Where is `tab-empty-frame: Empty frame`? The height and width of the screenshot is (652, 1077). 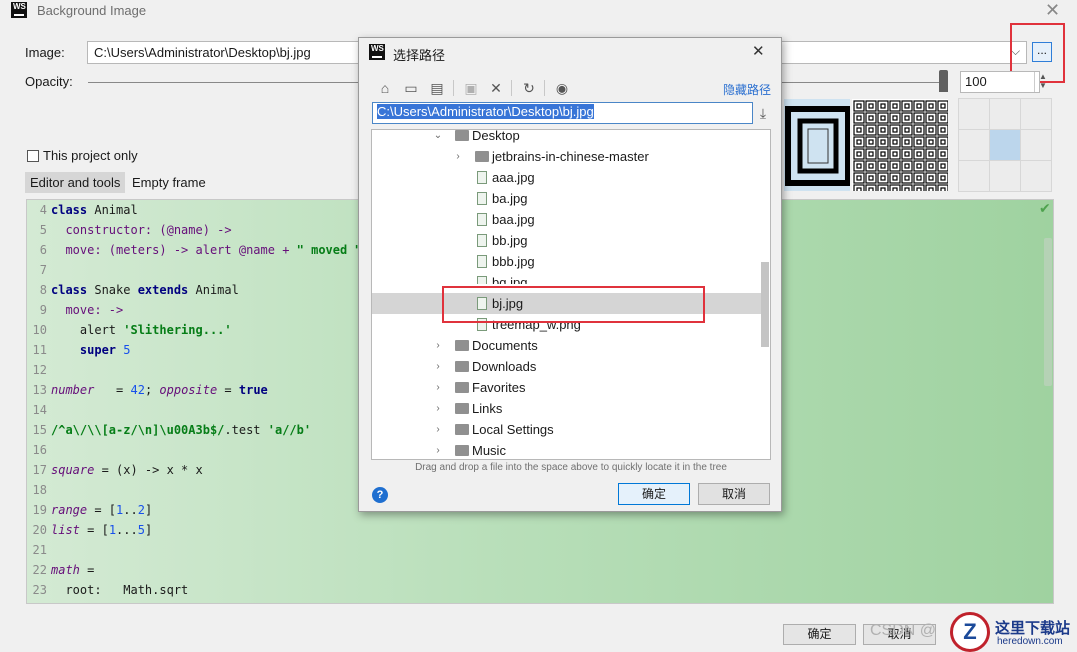 tab-empty-frame: Empty frame is located at coordinates (169, 182).